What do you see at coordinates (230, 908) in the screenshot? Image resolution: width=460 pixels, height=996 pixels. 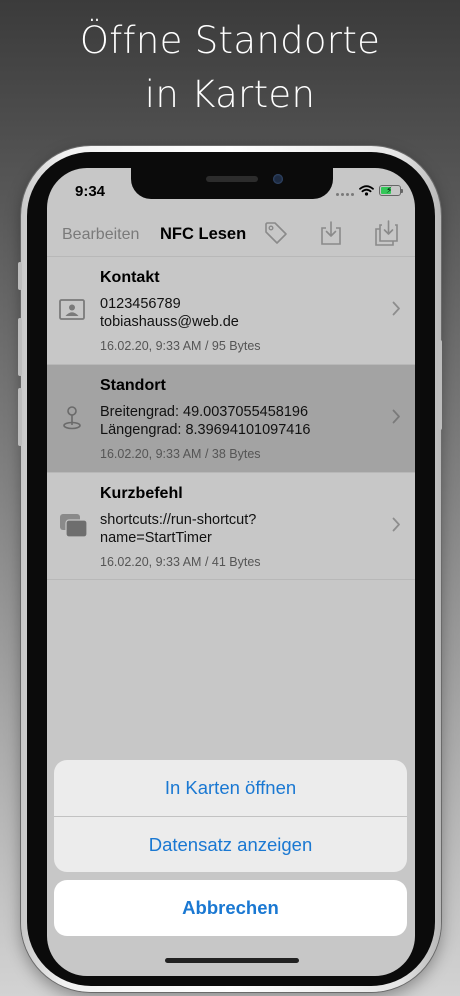 I see `cancel-button: Abbrechen` at bounding box center [230, 908].